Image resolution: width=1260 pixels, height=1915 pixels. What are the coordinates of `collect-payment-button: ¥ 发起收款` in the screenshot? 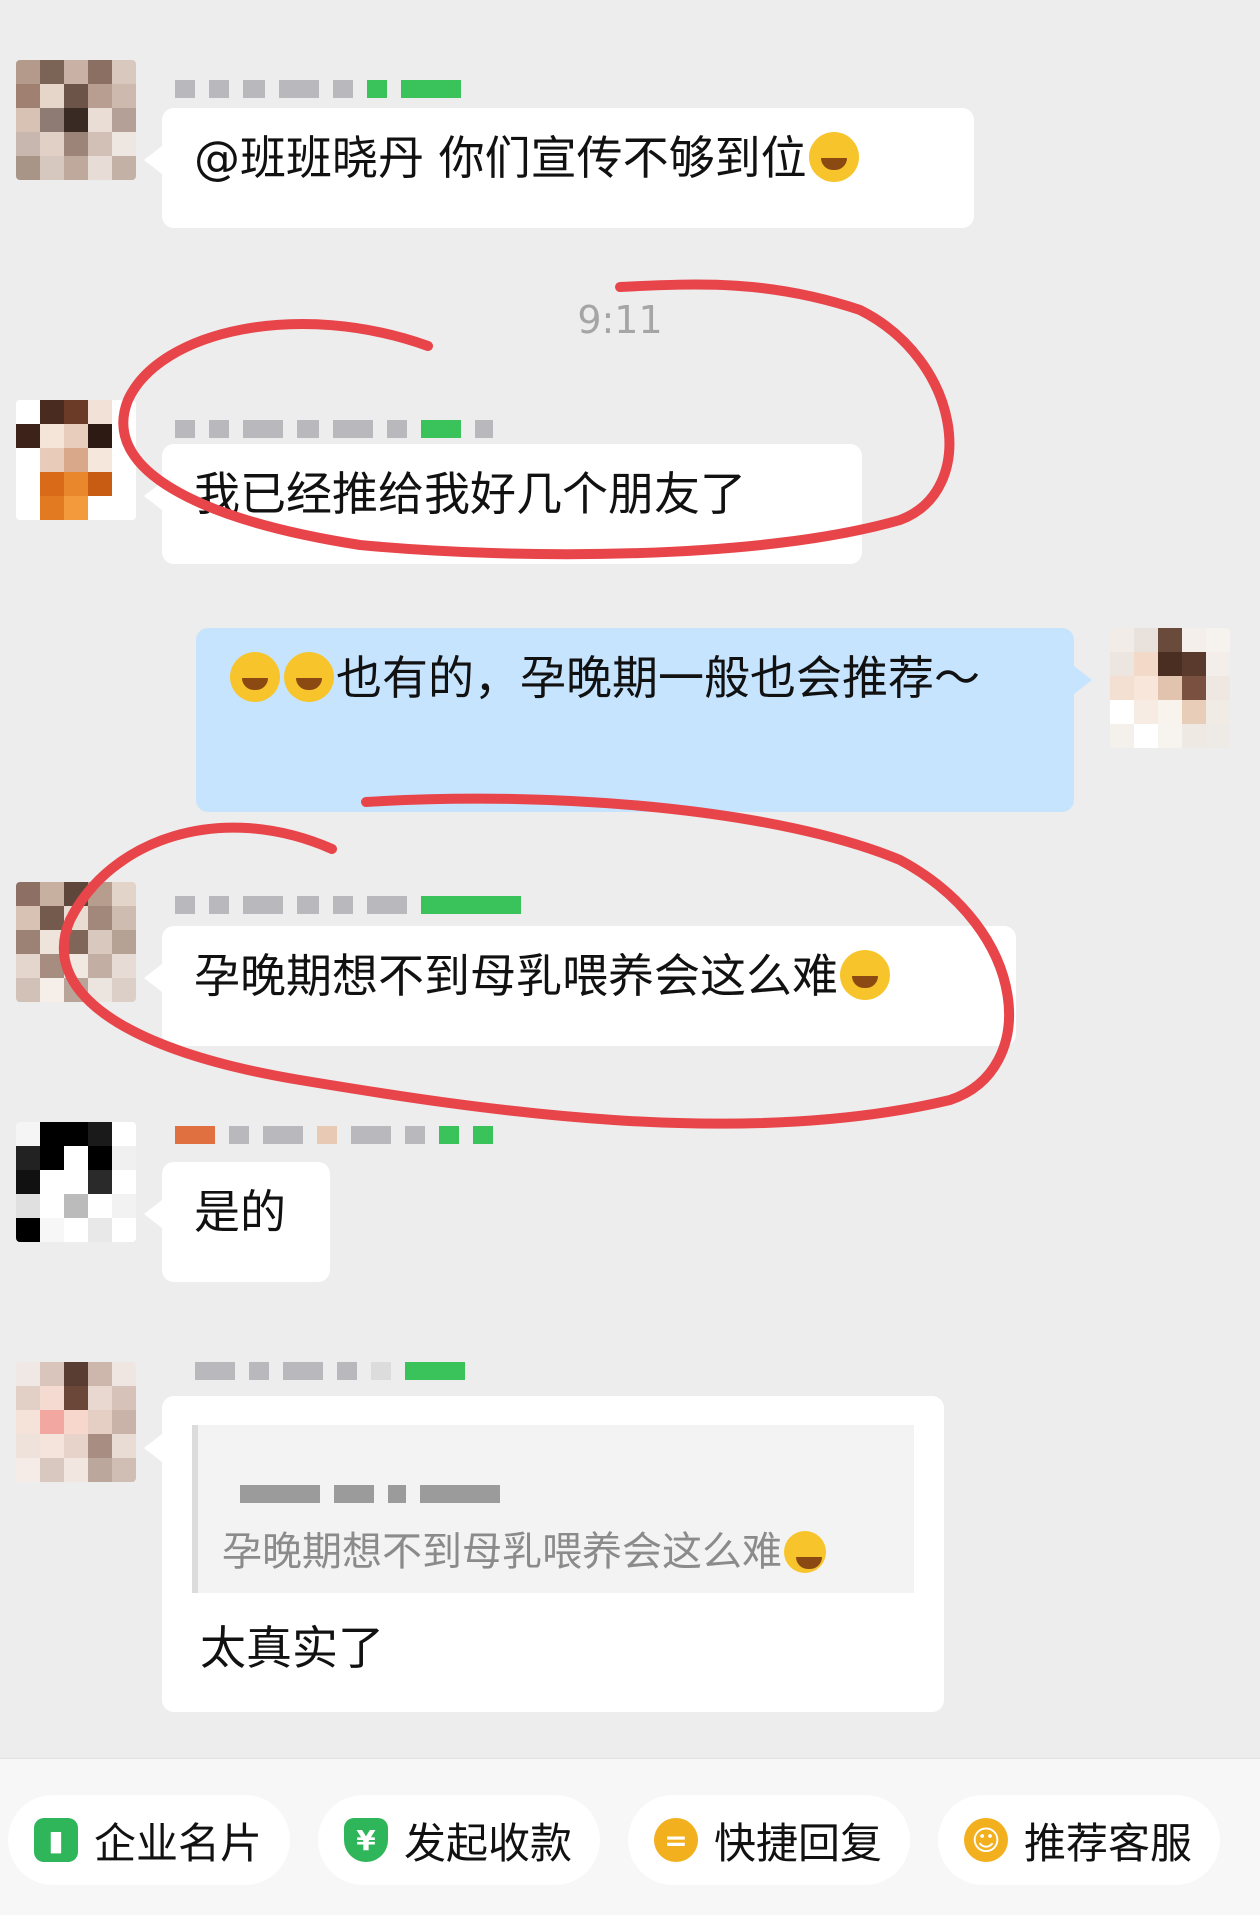 It's located at (459, 1840).